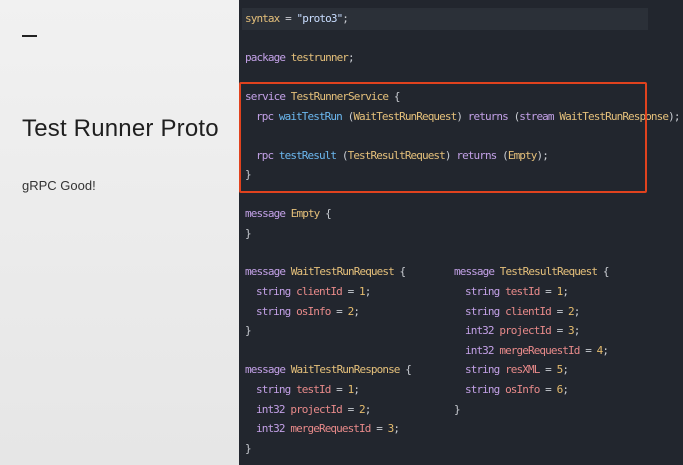 This screenshot has height=465, width=683. I want to click on service-highlight-box, so click(443, 137).